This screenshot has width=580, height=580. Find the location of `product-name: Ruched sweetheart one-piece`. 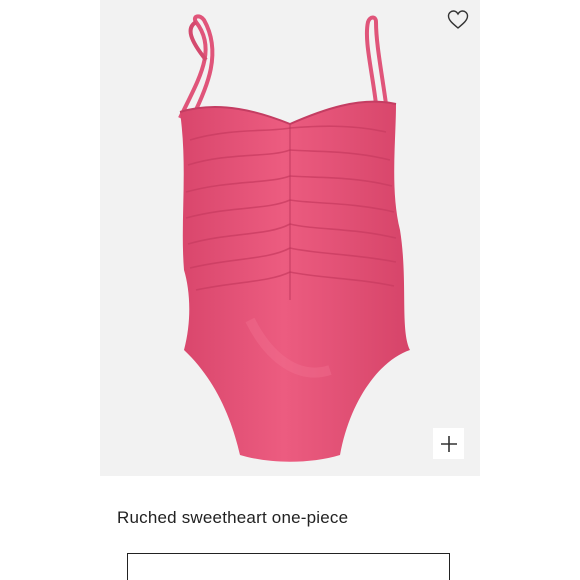

product-name: Ruched sweetheart one-piece is located at coordinates (232, 518).